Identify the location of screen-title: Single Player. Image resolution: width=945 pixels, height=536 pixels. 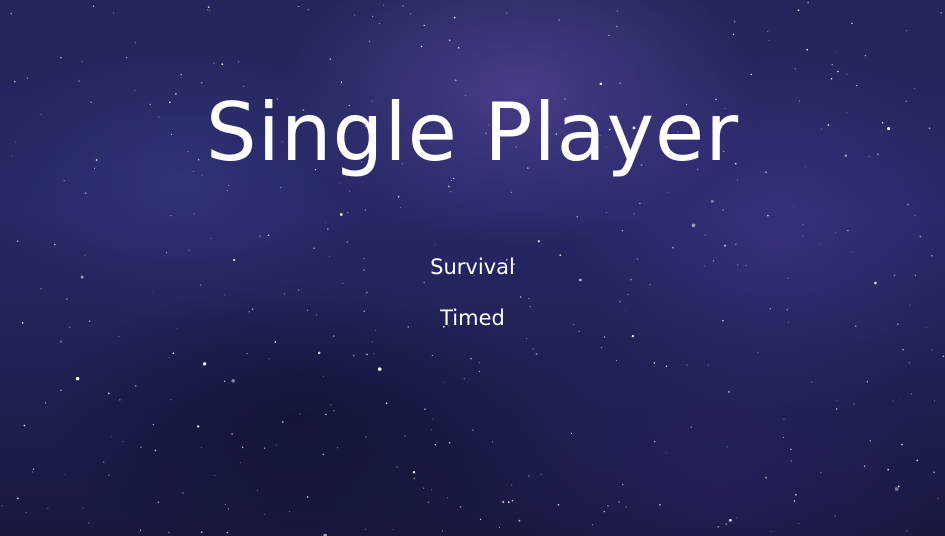
(472, 132).